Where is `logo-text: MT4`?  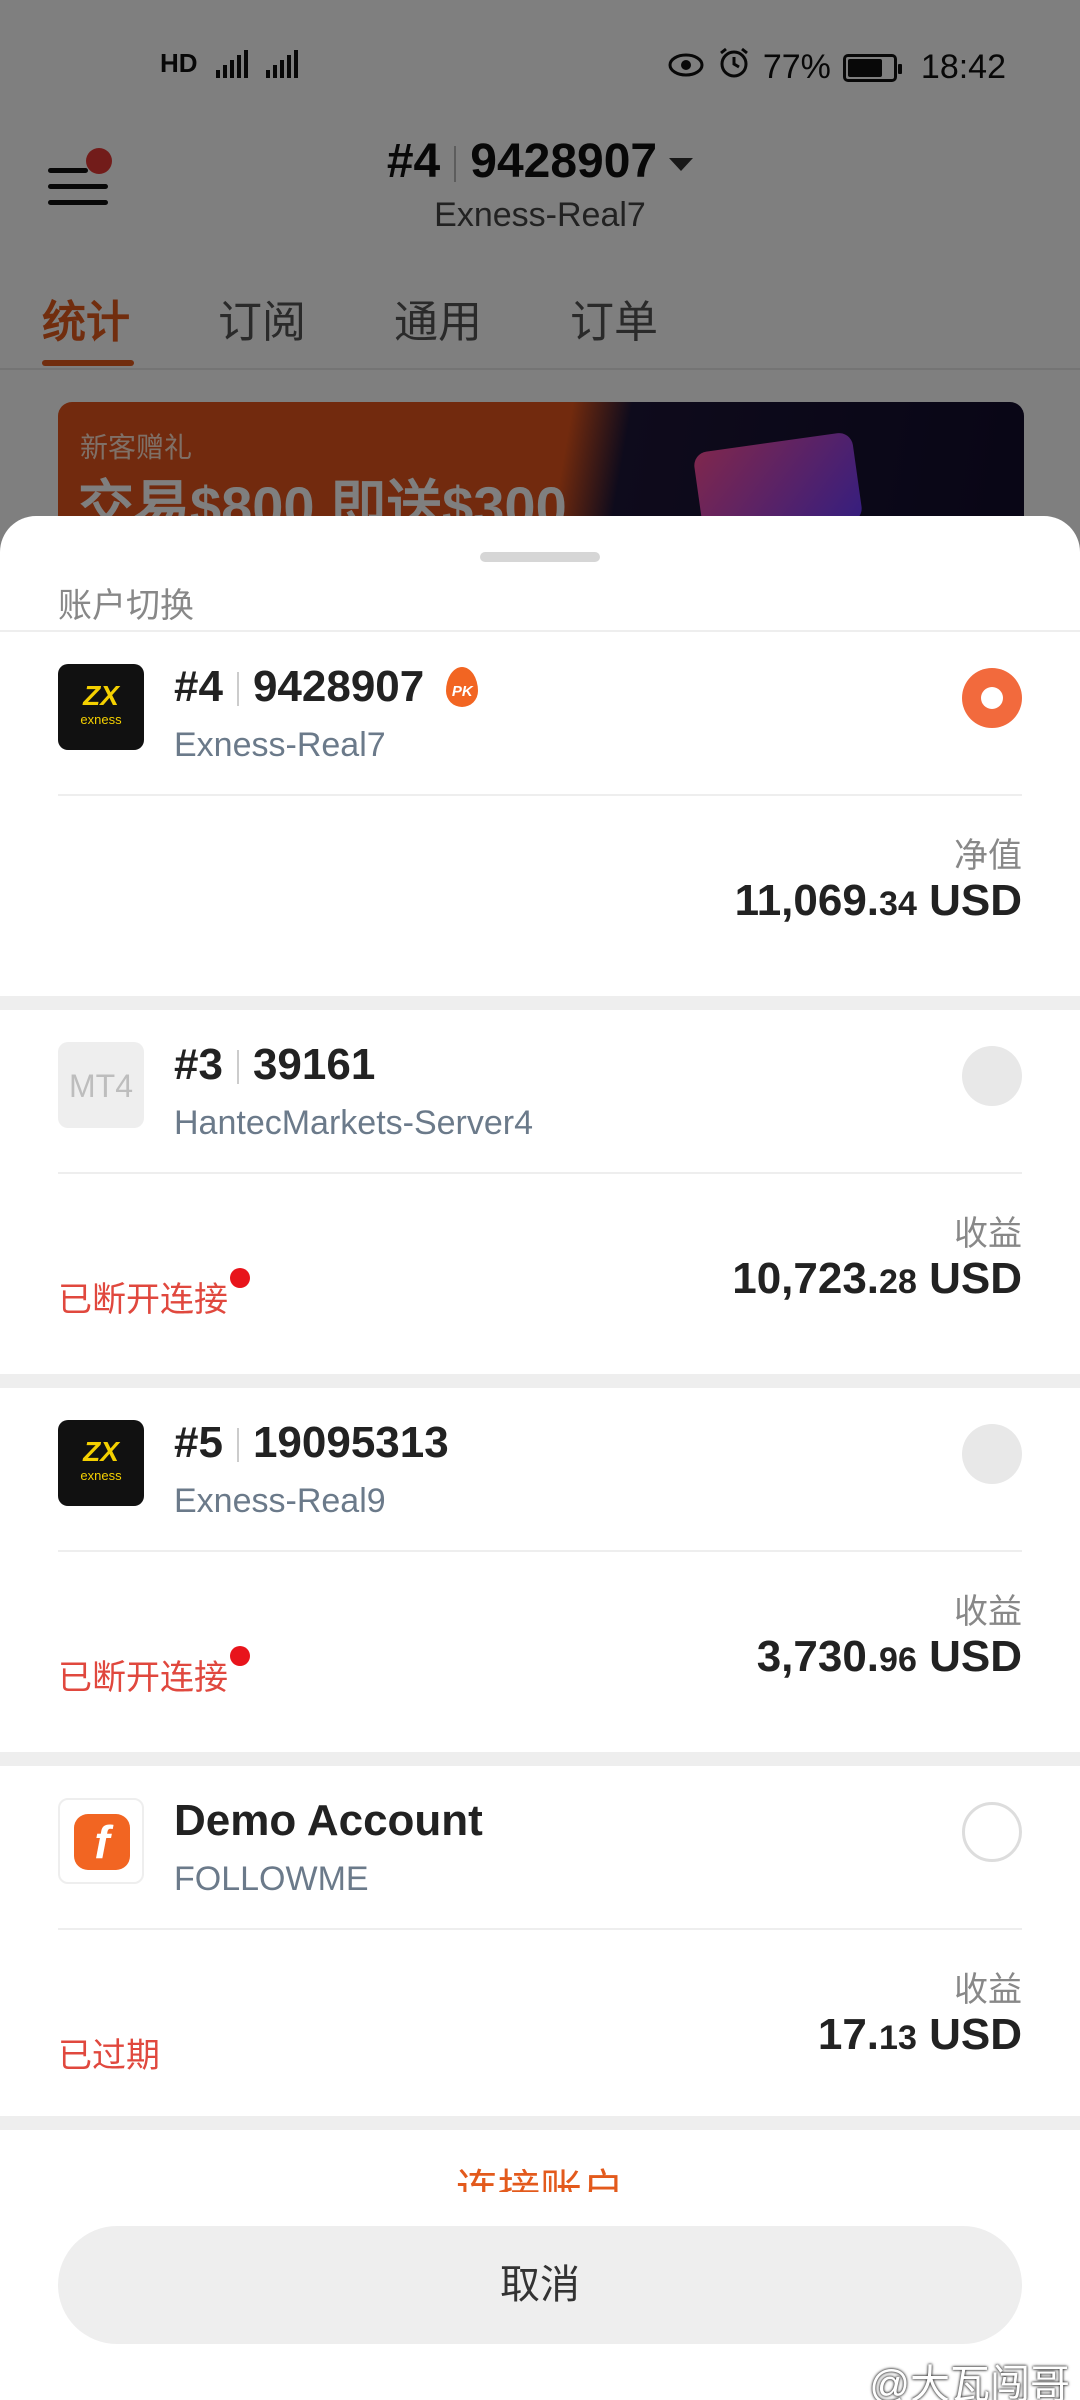
logo-text: MT4 is located at coordinates (101, 1086).